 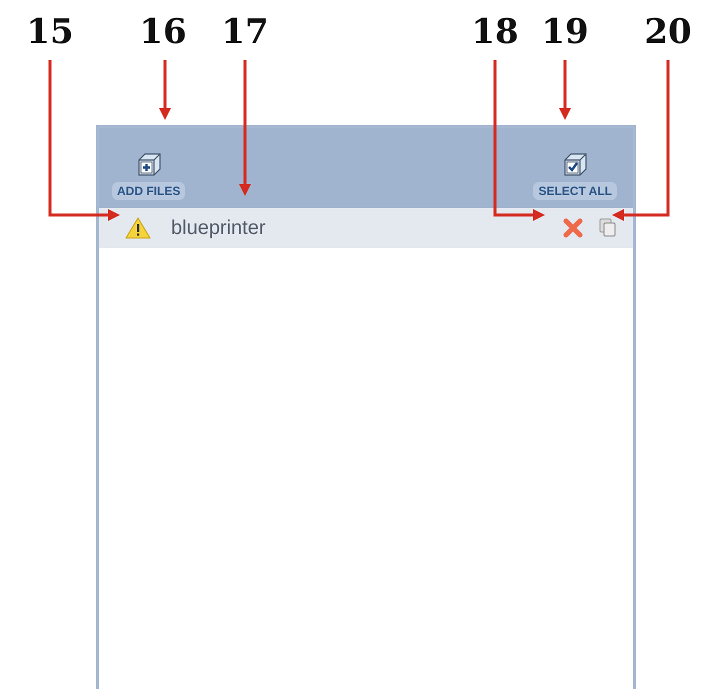 I want to click on add-files-button: ADD FILES, so click(x=149, y=175).